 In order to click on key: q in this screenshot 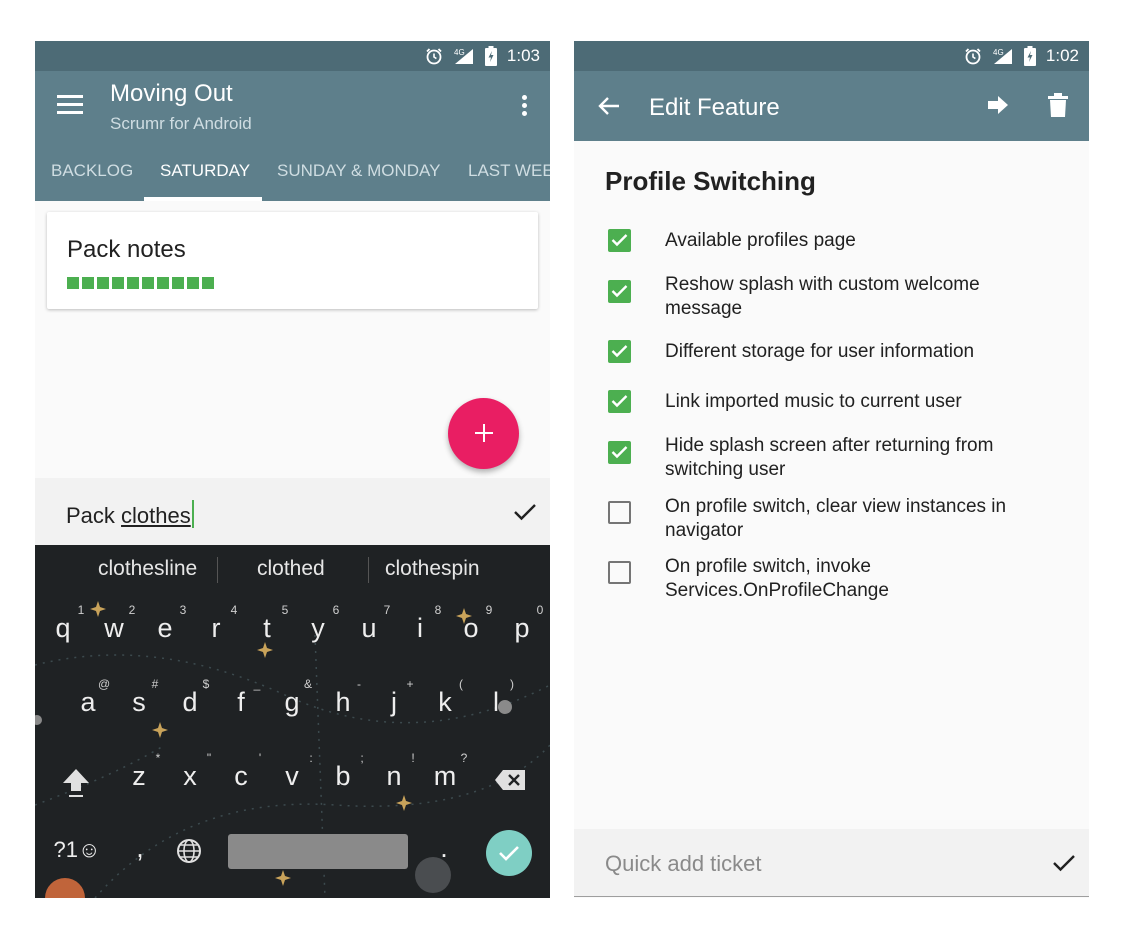, I will do `click(63, 628)`.